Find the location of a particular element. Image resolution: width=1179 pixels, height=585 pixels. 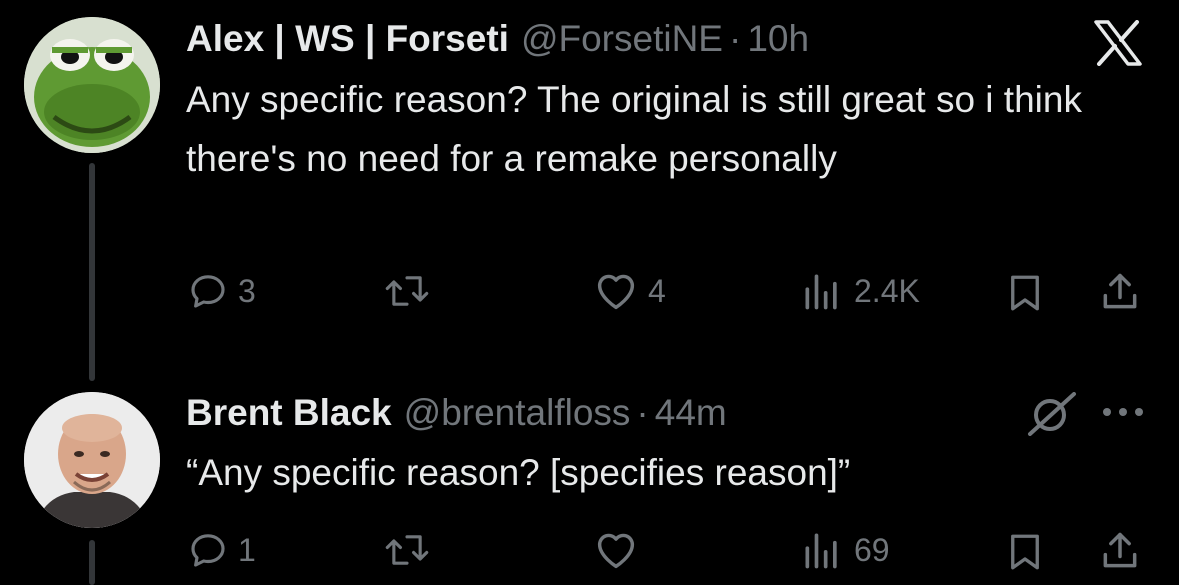

tweet-header: Brent Black @brentalfloss · 44m is located at coordinates (456, 414).